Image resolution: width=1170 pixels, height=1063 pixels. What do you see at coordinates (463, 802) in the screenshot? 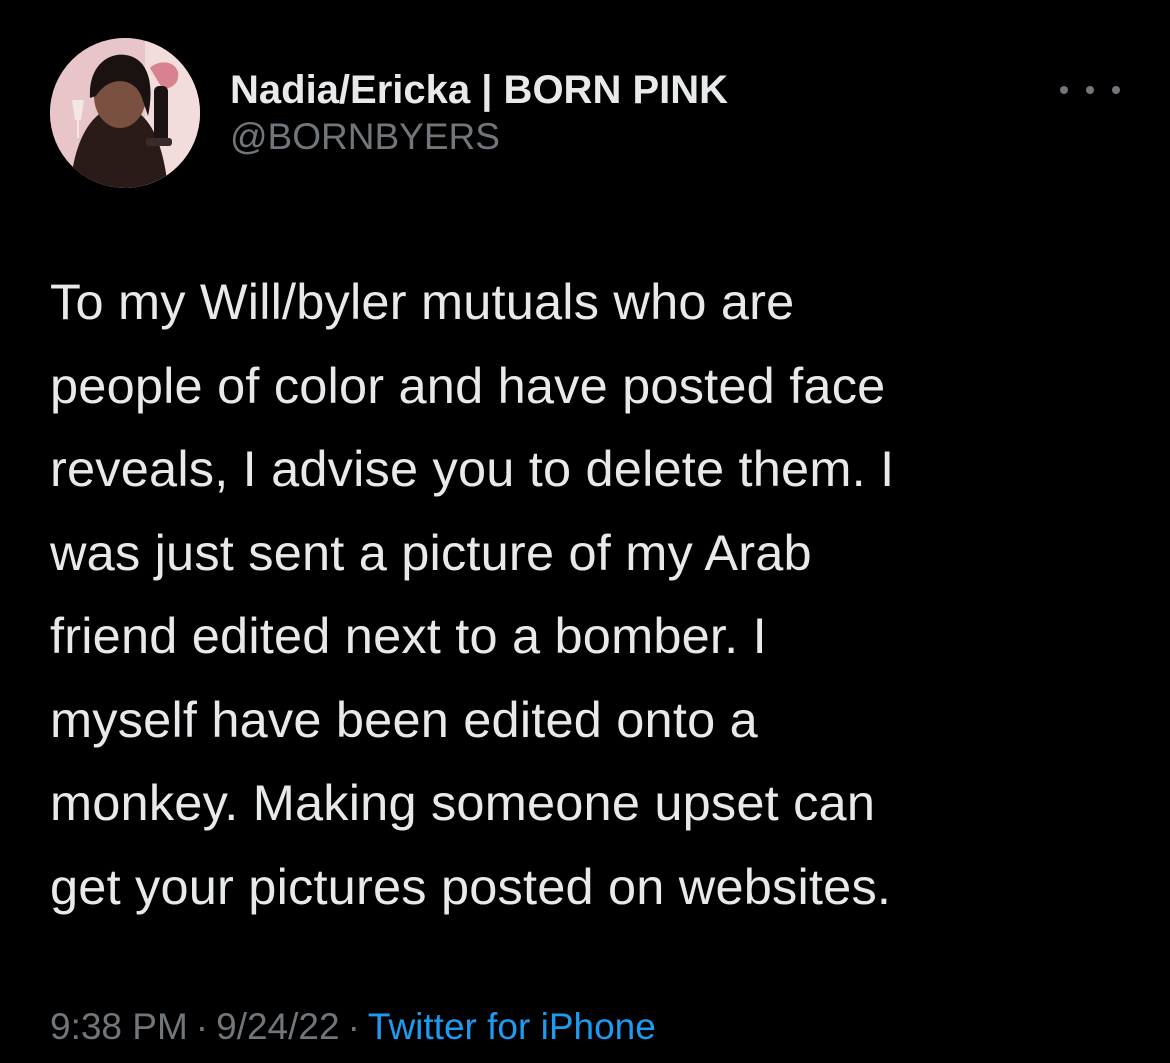
I see `tweet-line: monkey. Making someone upset can` at bounding box center [463, 802].